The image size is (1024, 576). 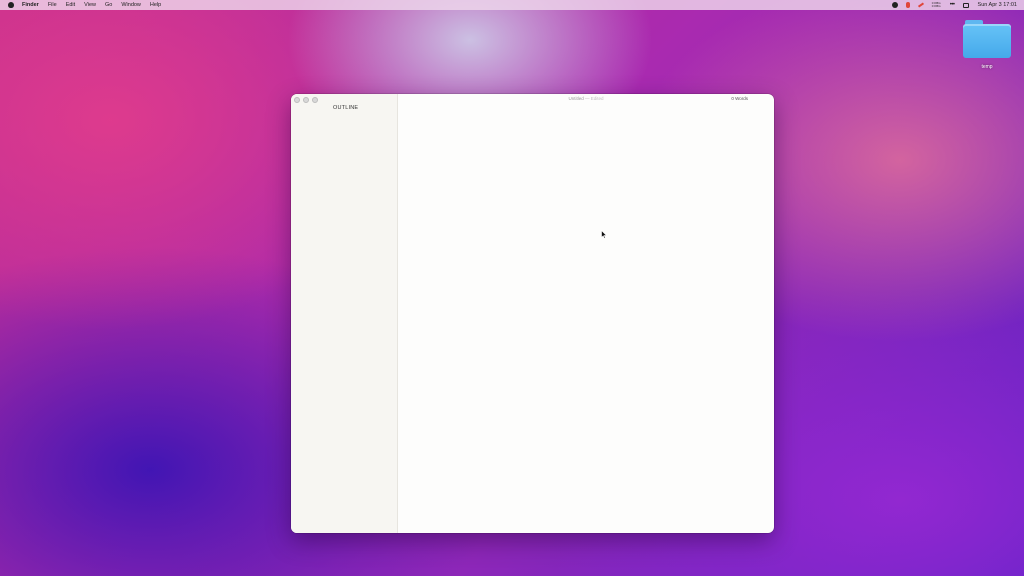 What do you see at coordinates (597, 98) in the screenshot?
I see `document-edited-state: Edited` at bounding box center [597, 98].